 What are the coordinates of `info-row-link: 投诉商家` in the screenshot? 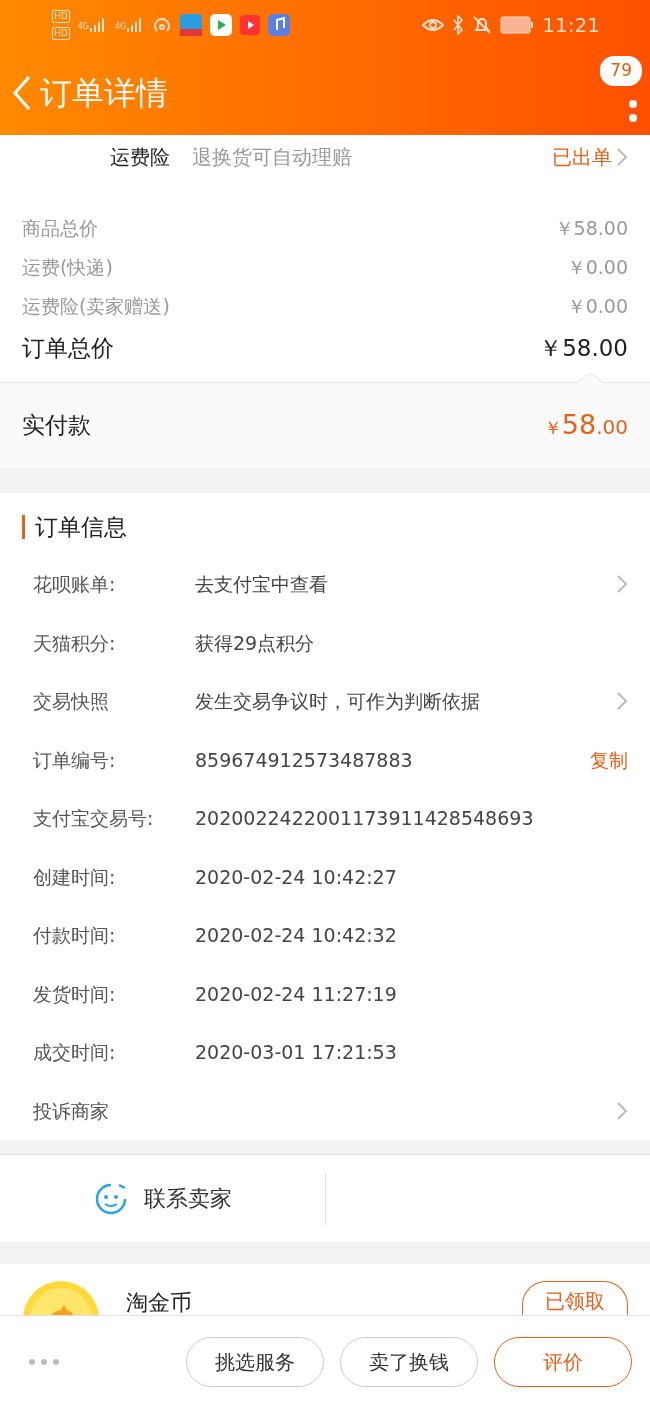 It's located at (325, 1110).